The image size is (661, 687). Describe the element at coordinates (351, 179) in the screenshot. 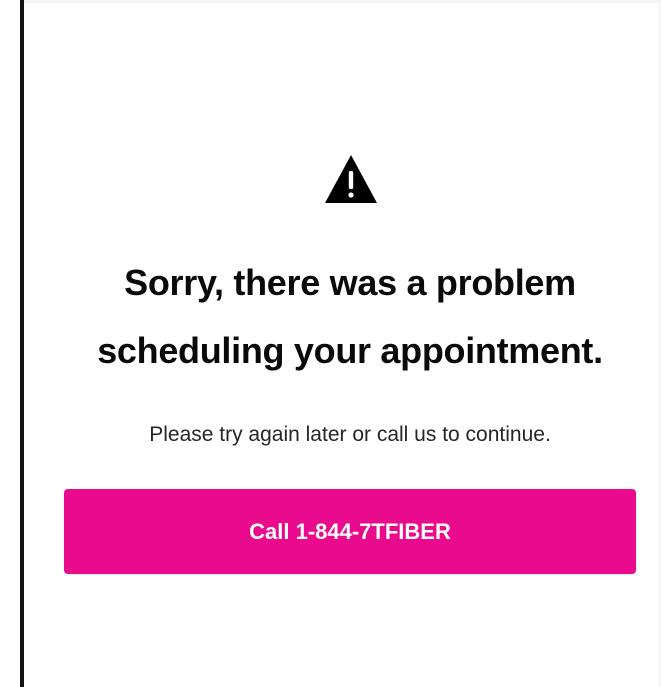

I see `warning-icon` at that location.